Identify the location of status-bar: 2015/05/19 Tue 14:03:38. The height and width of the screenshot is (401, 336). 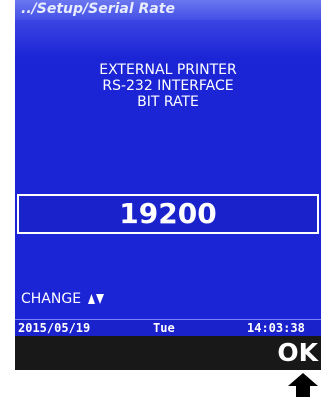
(168, 327).